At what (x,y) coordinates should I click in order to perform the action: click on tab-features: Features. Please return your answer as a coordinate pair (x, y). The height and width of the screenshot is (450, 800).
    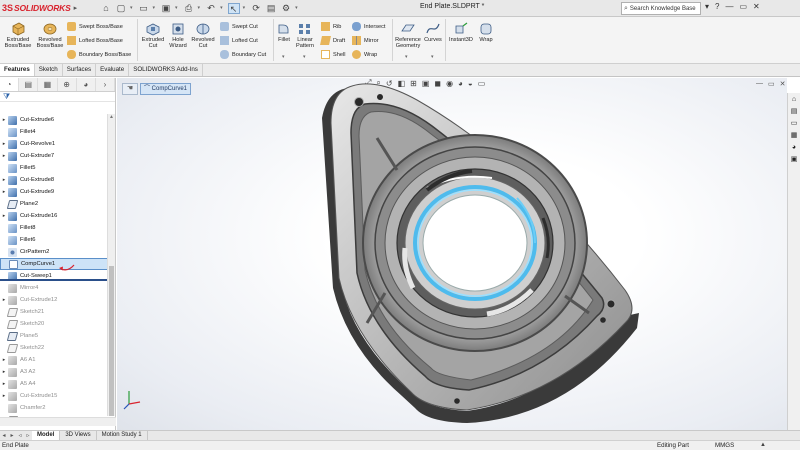
    Looking at the image, I should click on (17, 70).